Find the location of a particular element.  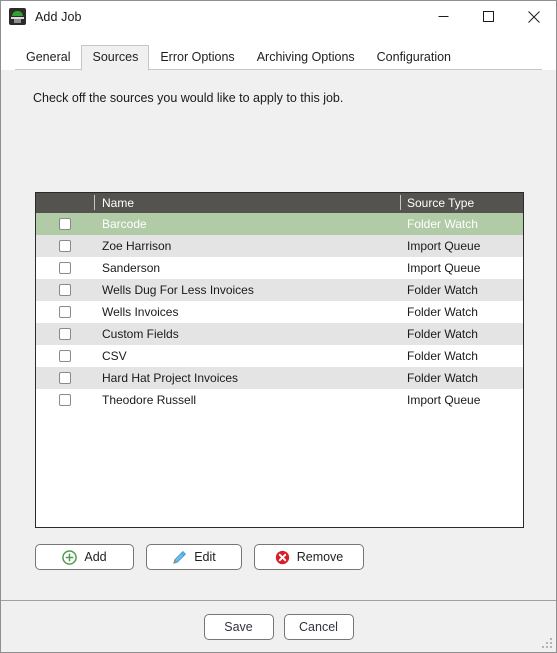

save-button: Save is located at coordinates (238, 626).